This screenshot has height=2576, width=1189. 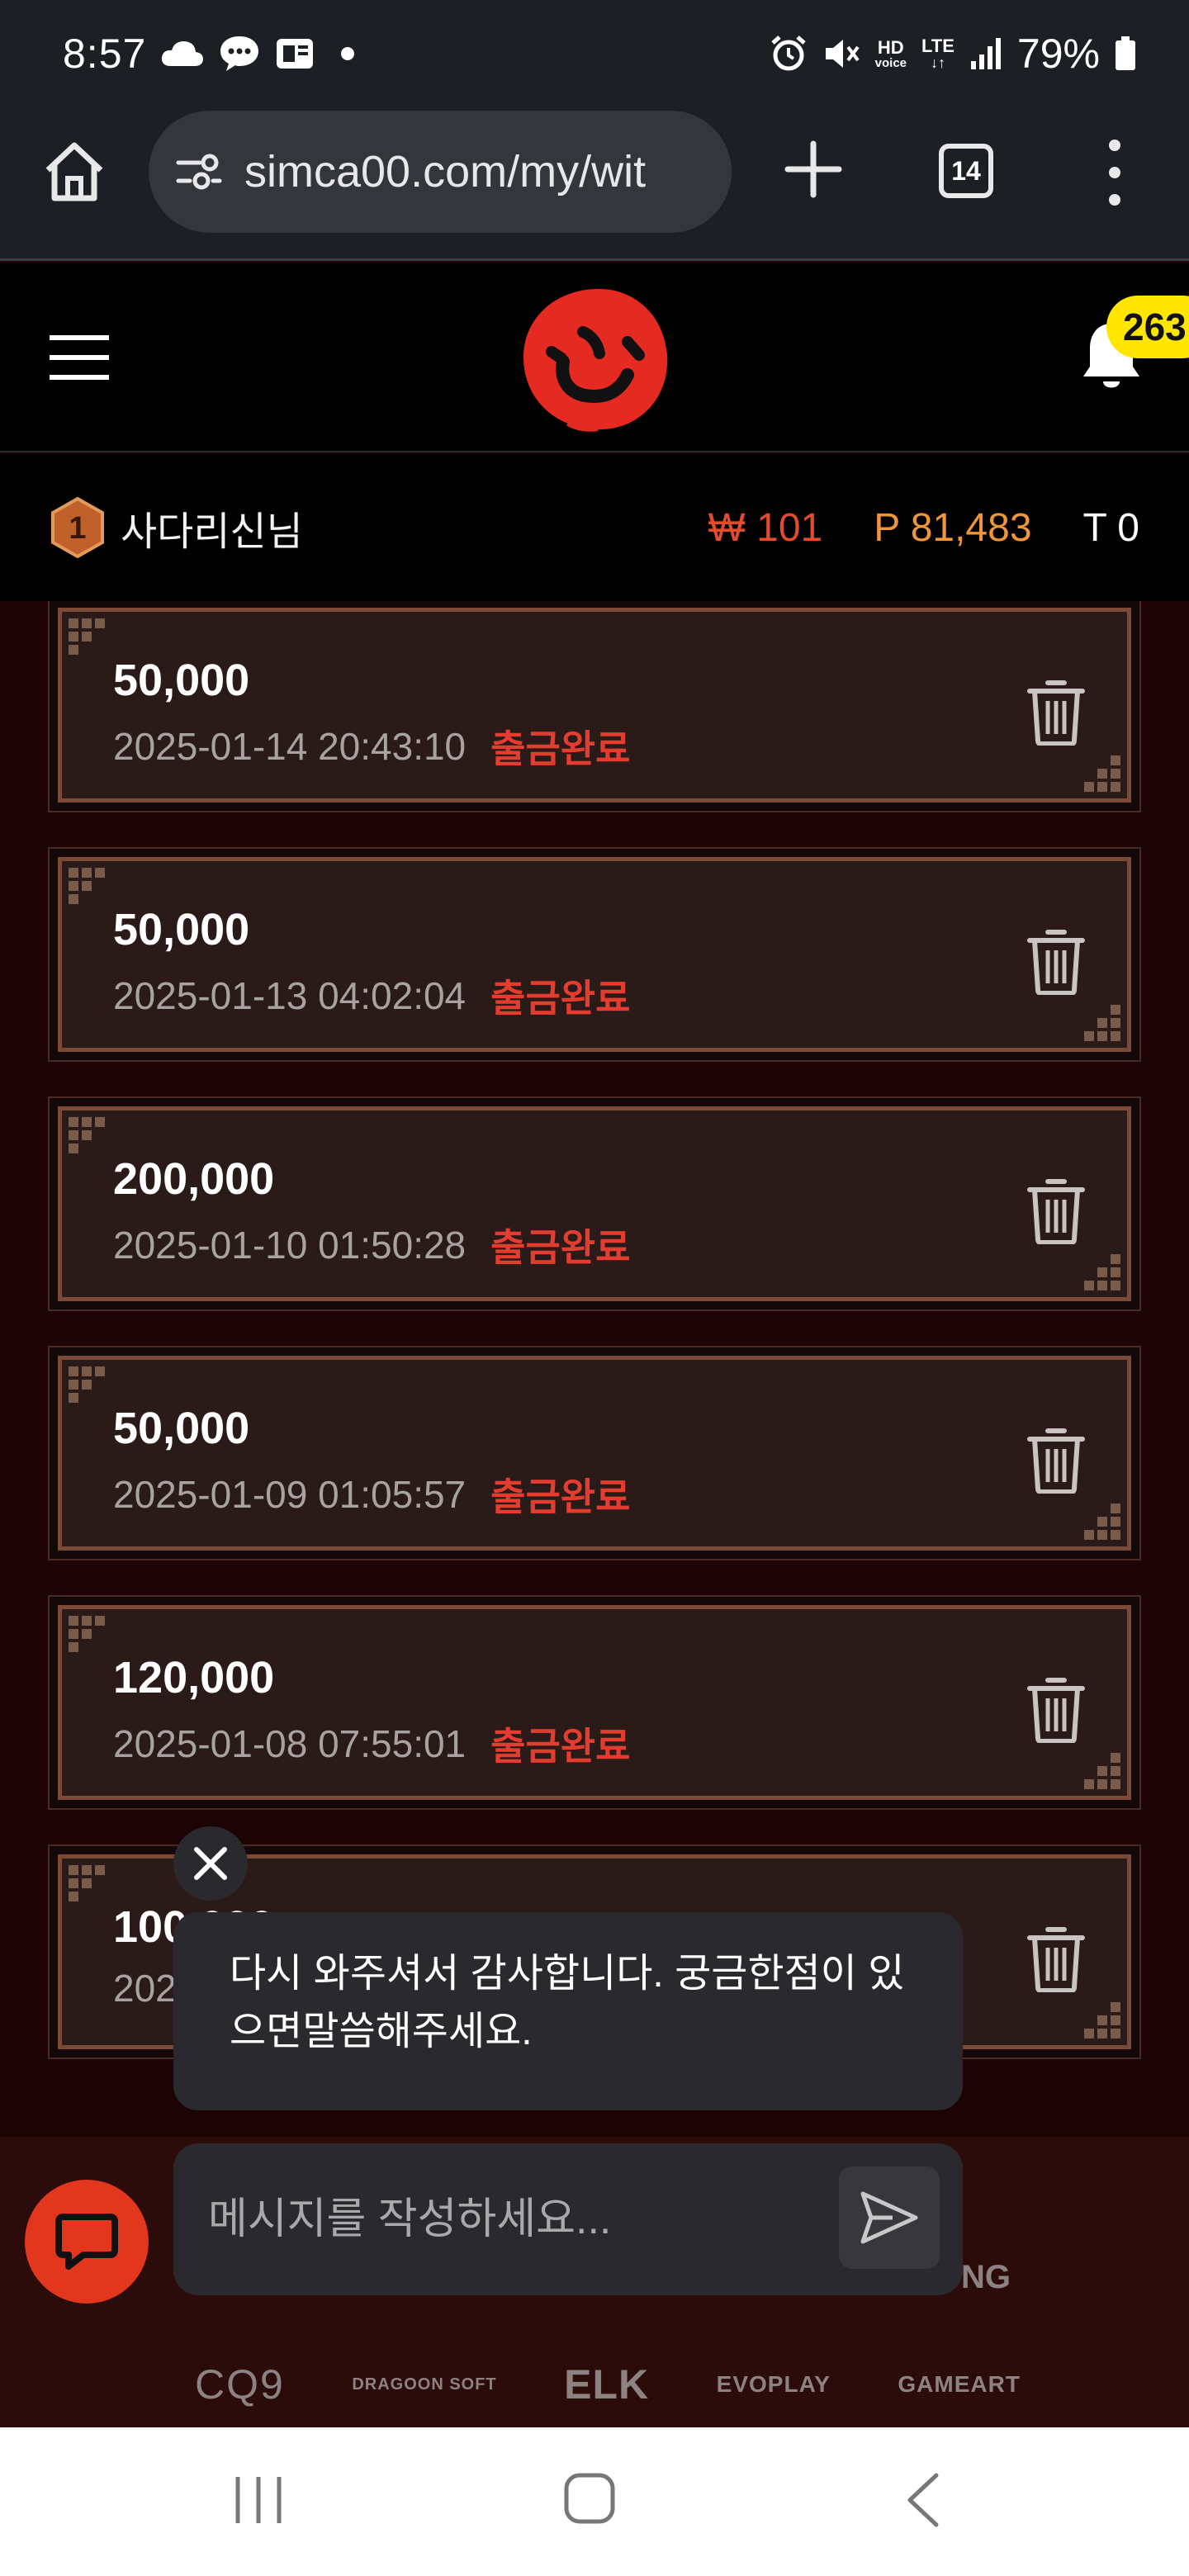 I want to click on chat-message-bubble: 다시 와주셔서 감사합니다. 궁금한점이 있으면말씀해주세요., so click(x=568, y=2011).